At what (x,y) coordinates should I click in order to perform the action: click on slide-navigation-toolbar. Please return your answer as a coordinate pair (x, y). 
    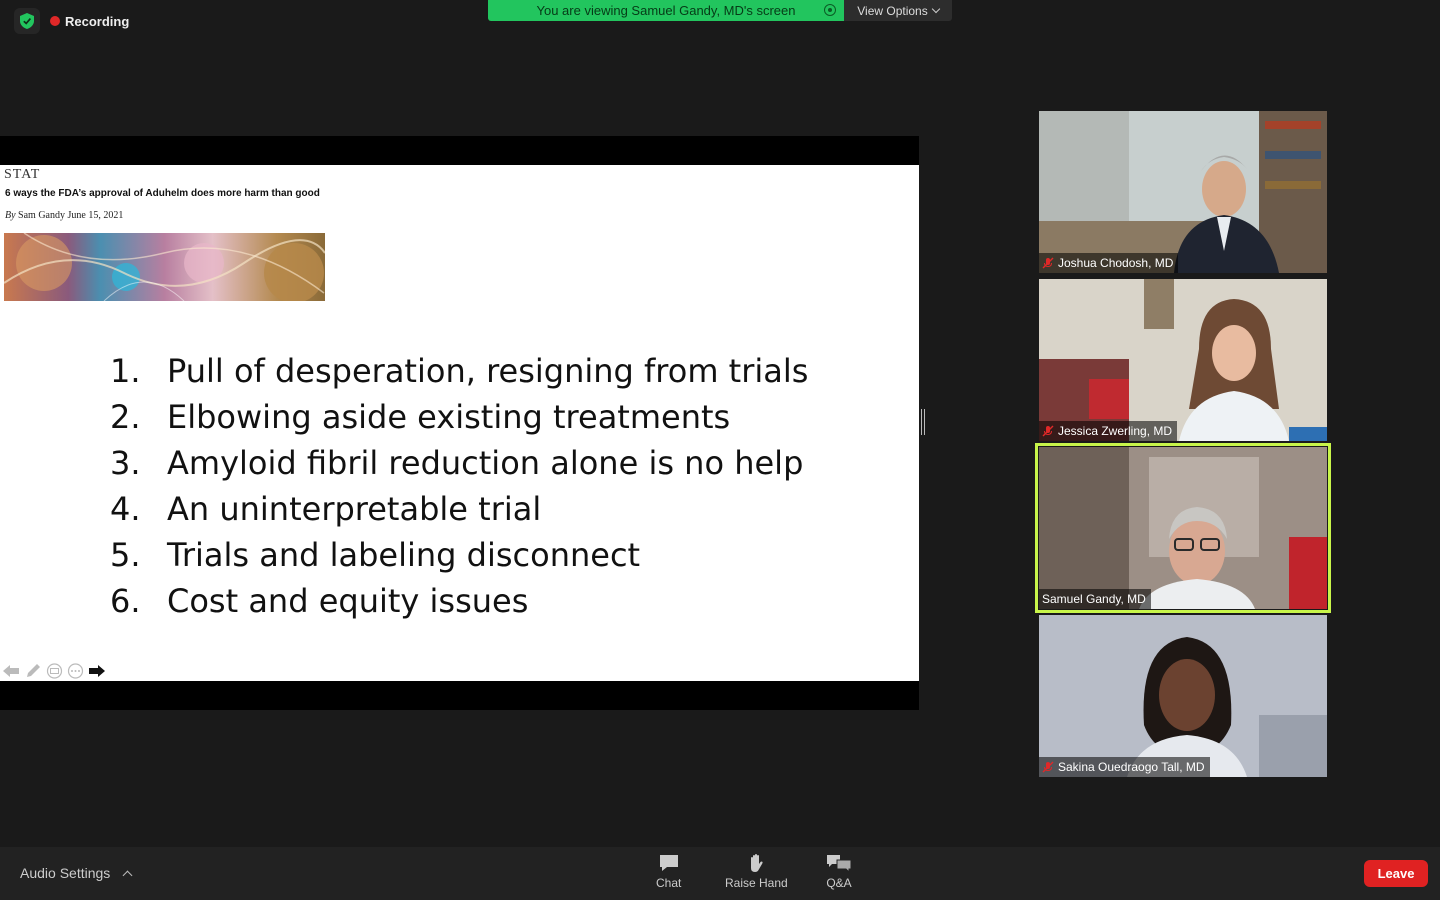
    Looking at the image, I should click on (54, 671).